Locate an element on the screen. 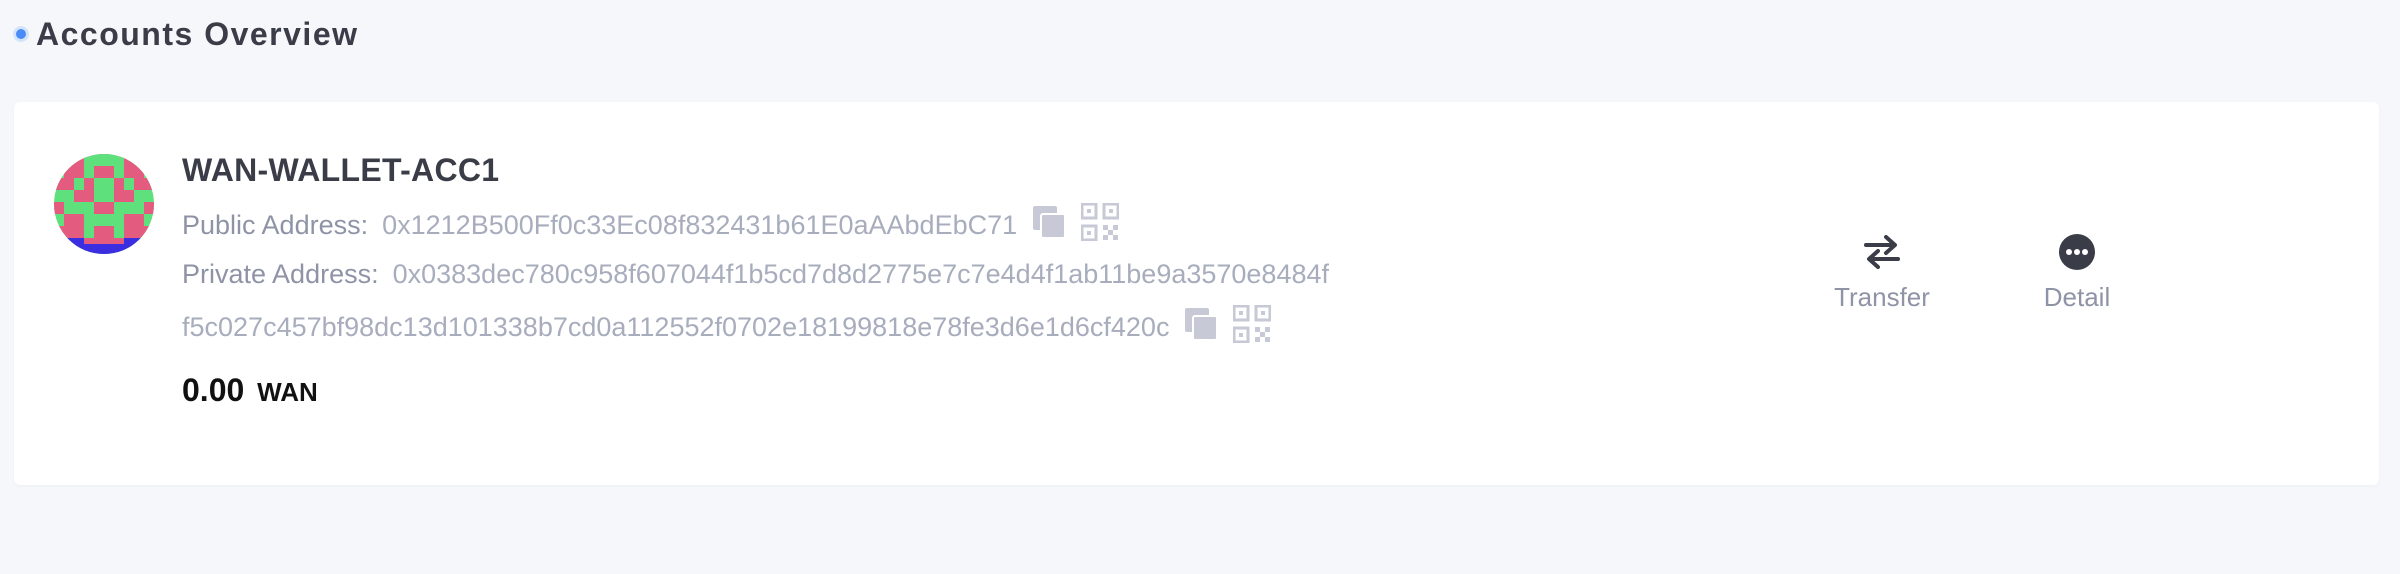  account-balance: 0.00 WAN is located at coordinates (250, 390).